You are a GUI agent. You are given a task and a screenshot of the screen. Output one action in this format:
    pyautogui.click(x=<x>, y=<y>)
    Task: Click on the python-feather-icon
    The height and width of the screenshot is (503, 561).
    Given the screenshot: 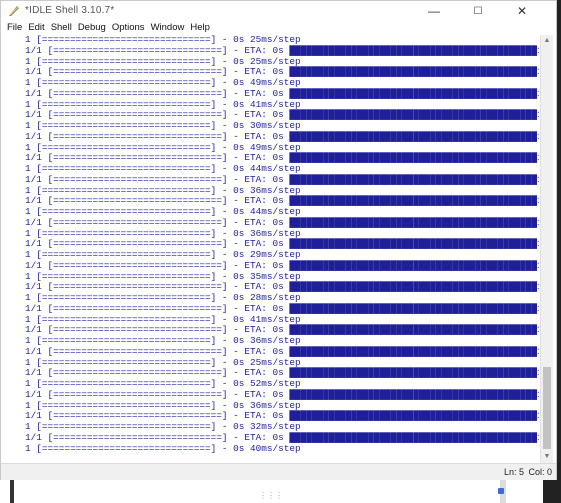 What is the action you would take?
    pyautogui.click(x=14, y=11)
    